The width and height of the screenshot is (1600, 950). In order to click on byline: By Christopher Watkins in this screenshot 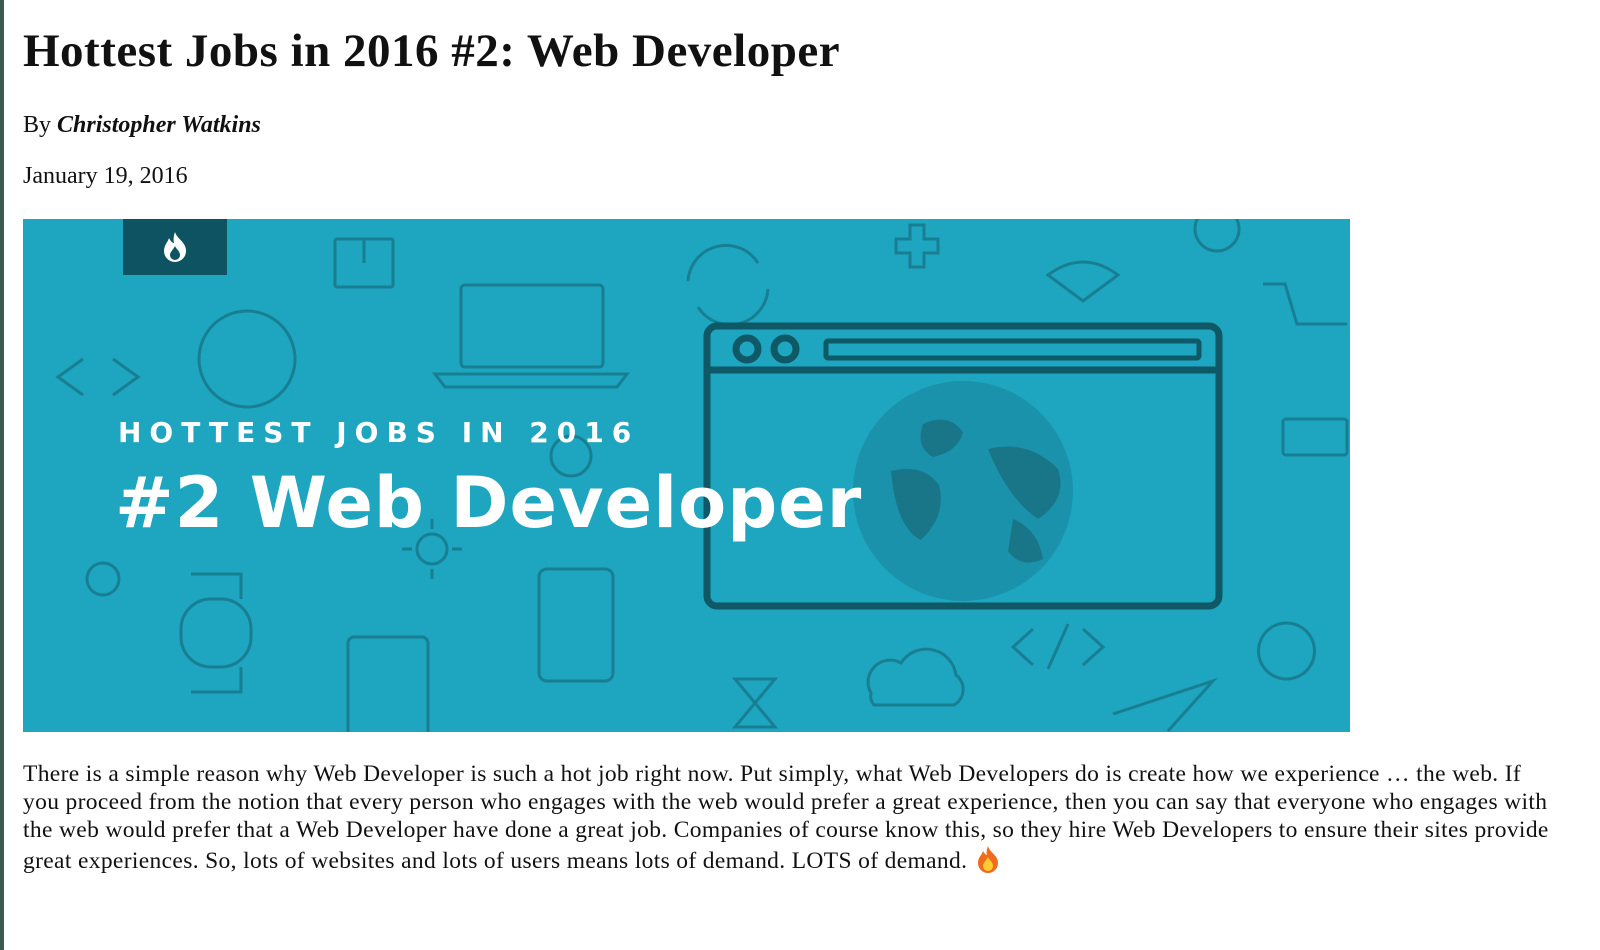, I will do `click(142, 125)`.